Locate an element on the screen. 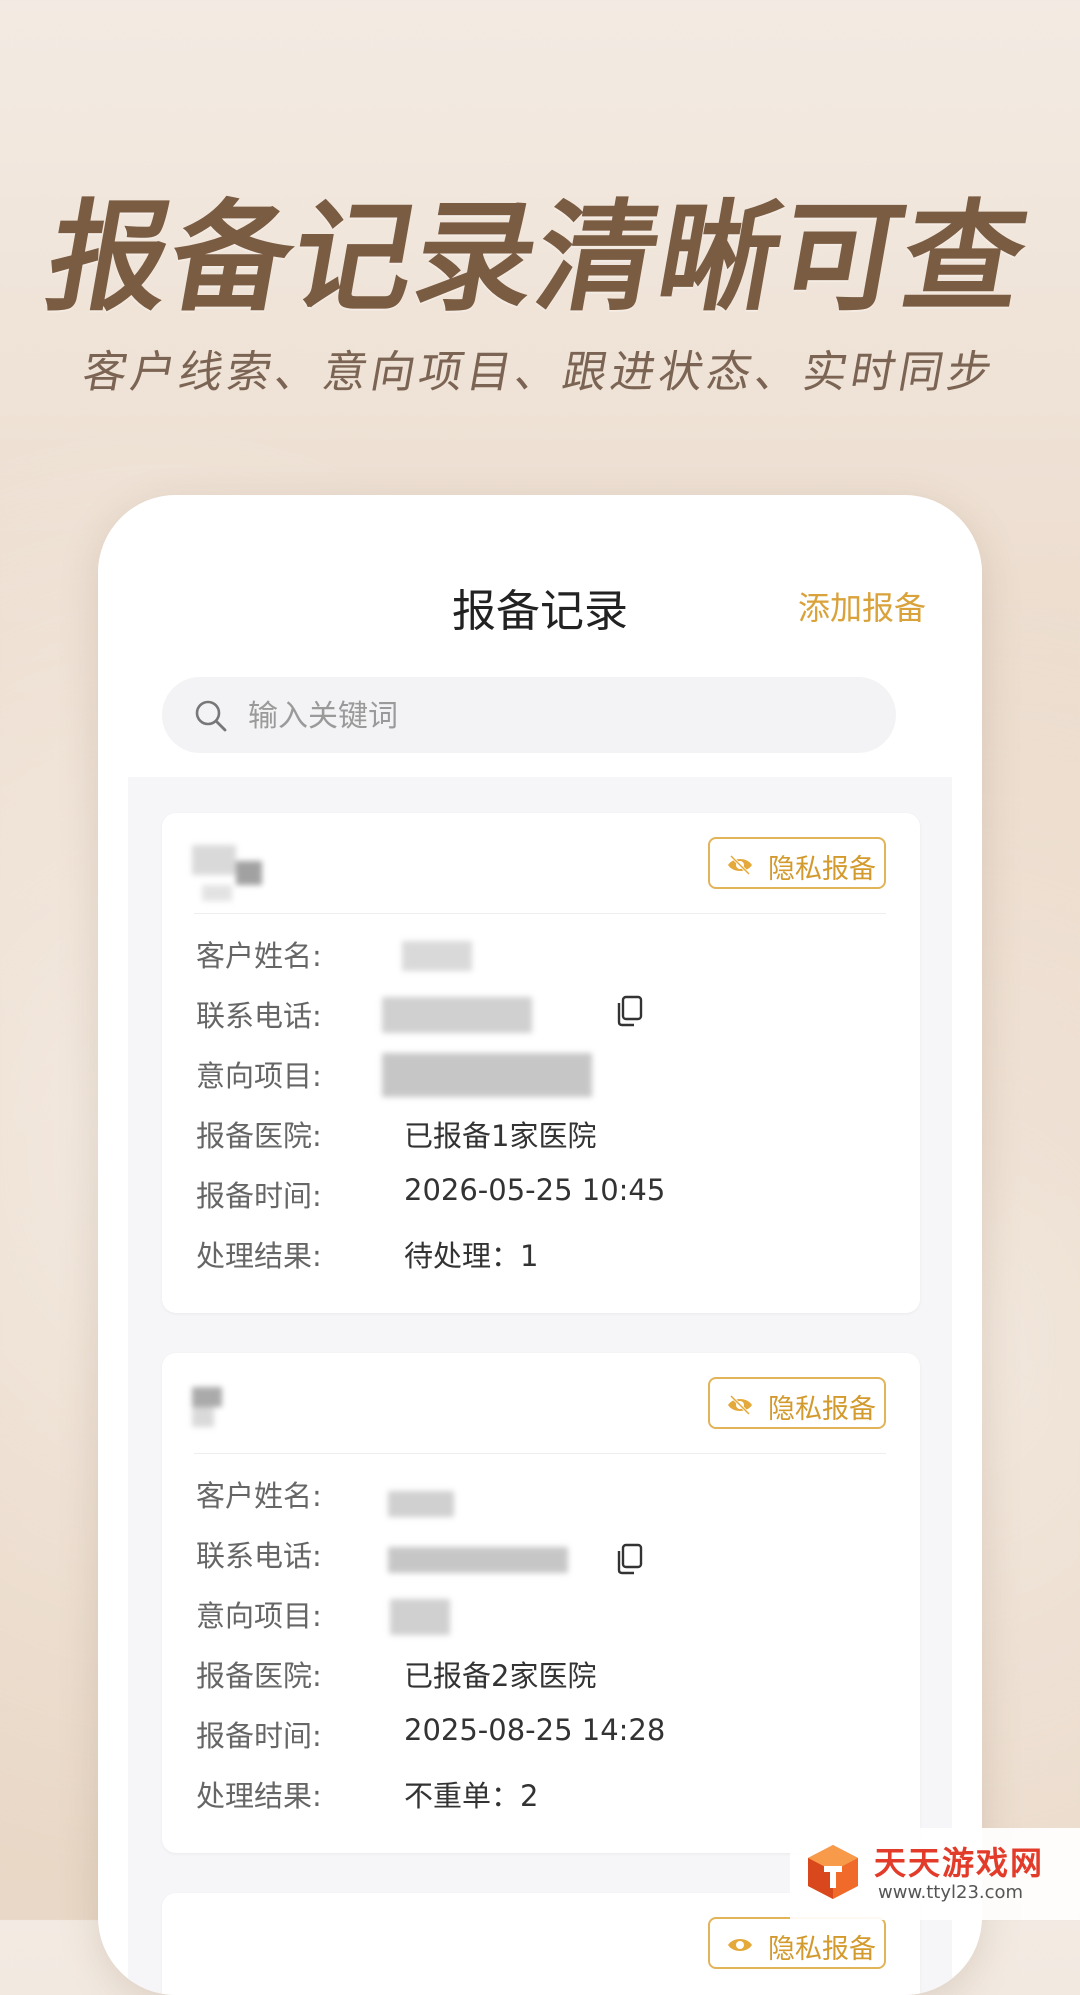 The width and height of the screenshot is (1080, 1995). value-result: 待处理：1 is located at coordinates (471, 1256).